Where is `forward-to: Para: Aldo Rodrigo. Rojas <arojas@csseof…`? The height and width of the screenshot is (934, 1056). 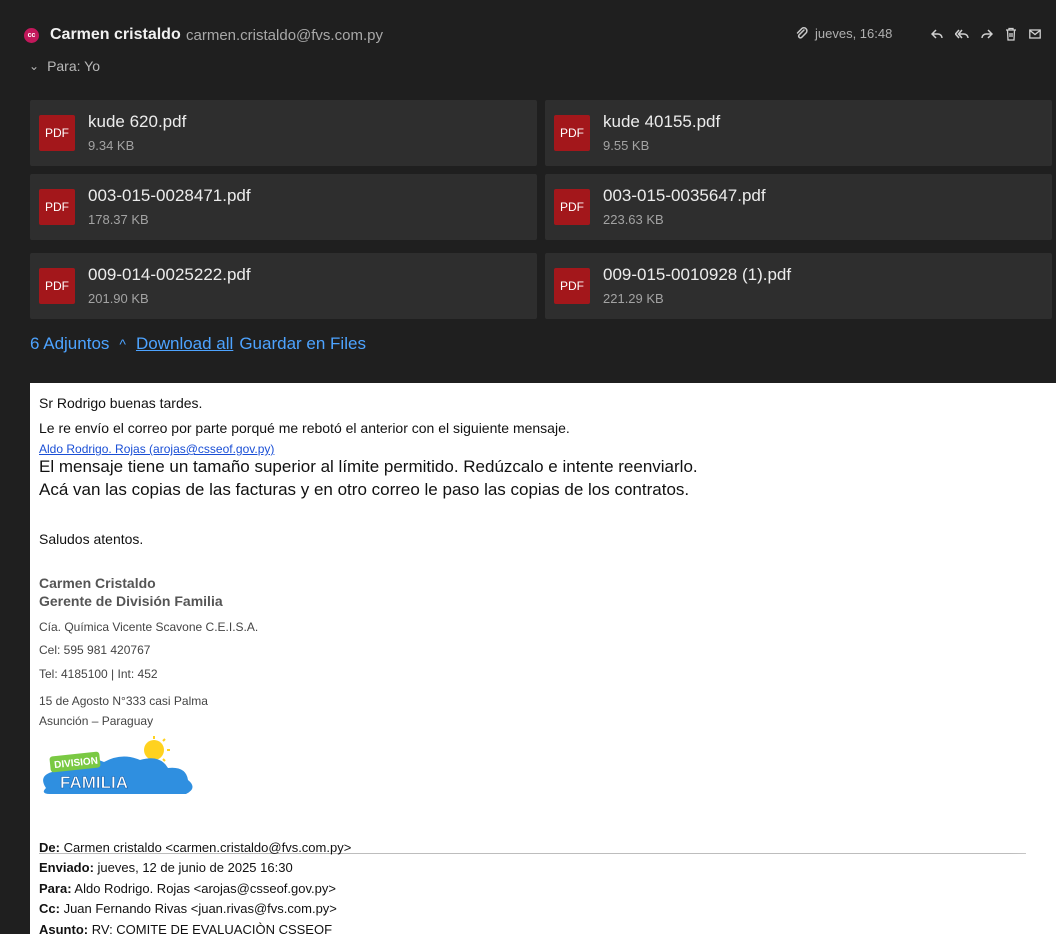
forward-to: Para: Aldo Rodrigo. Rojas <arojas@csseof… is located at coordinates (187, 888).